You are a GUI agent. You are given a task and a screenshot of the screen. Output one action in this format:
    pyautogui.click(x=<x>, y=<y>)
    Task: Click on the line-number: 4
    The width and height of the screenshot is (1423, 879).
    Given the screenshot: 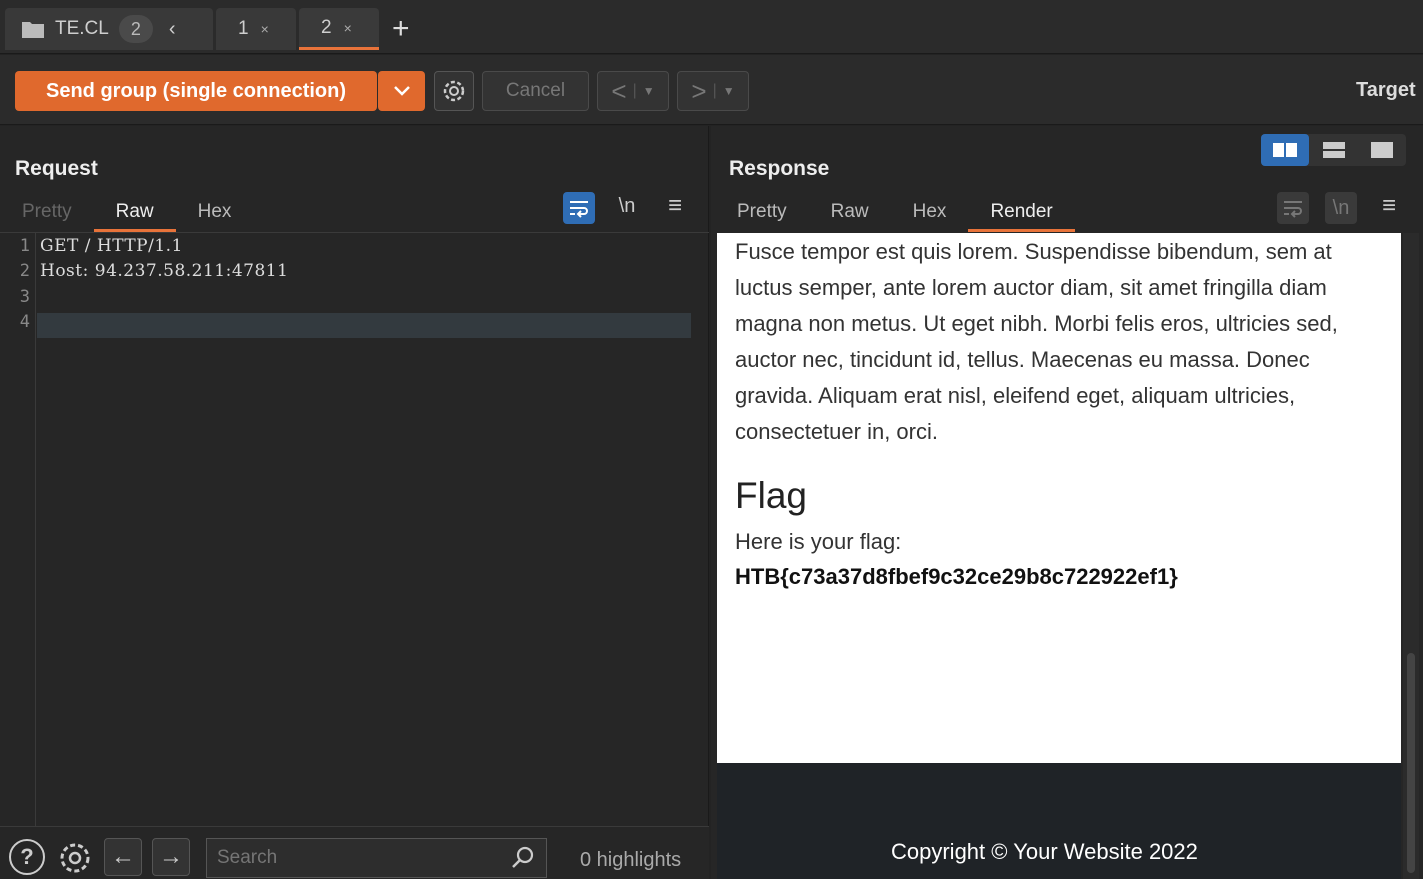 What is the action you would take?
    pyautogui.click(x=24, y=322)
    